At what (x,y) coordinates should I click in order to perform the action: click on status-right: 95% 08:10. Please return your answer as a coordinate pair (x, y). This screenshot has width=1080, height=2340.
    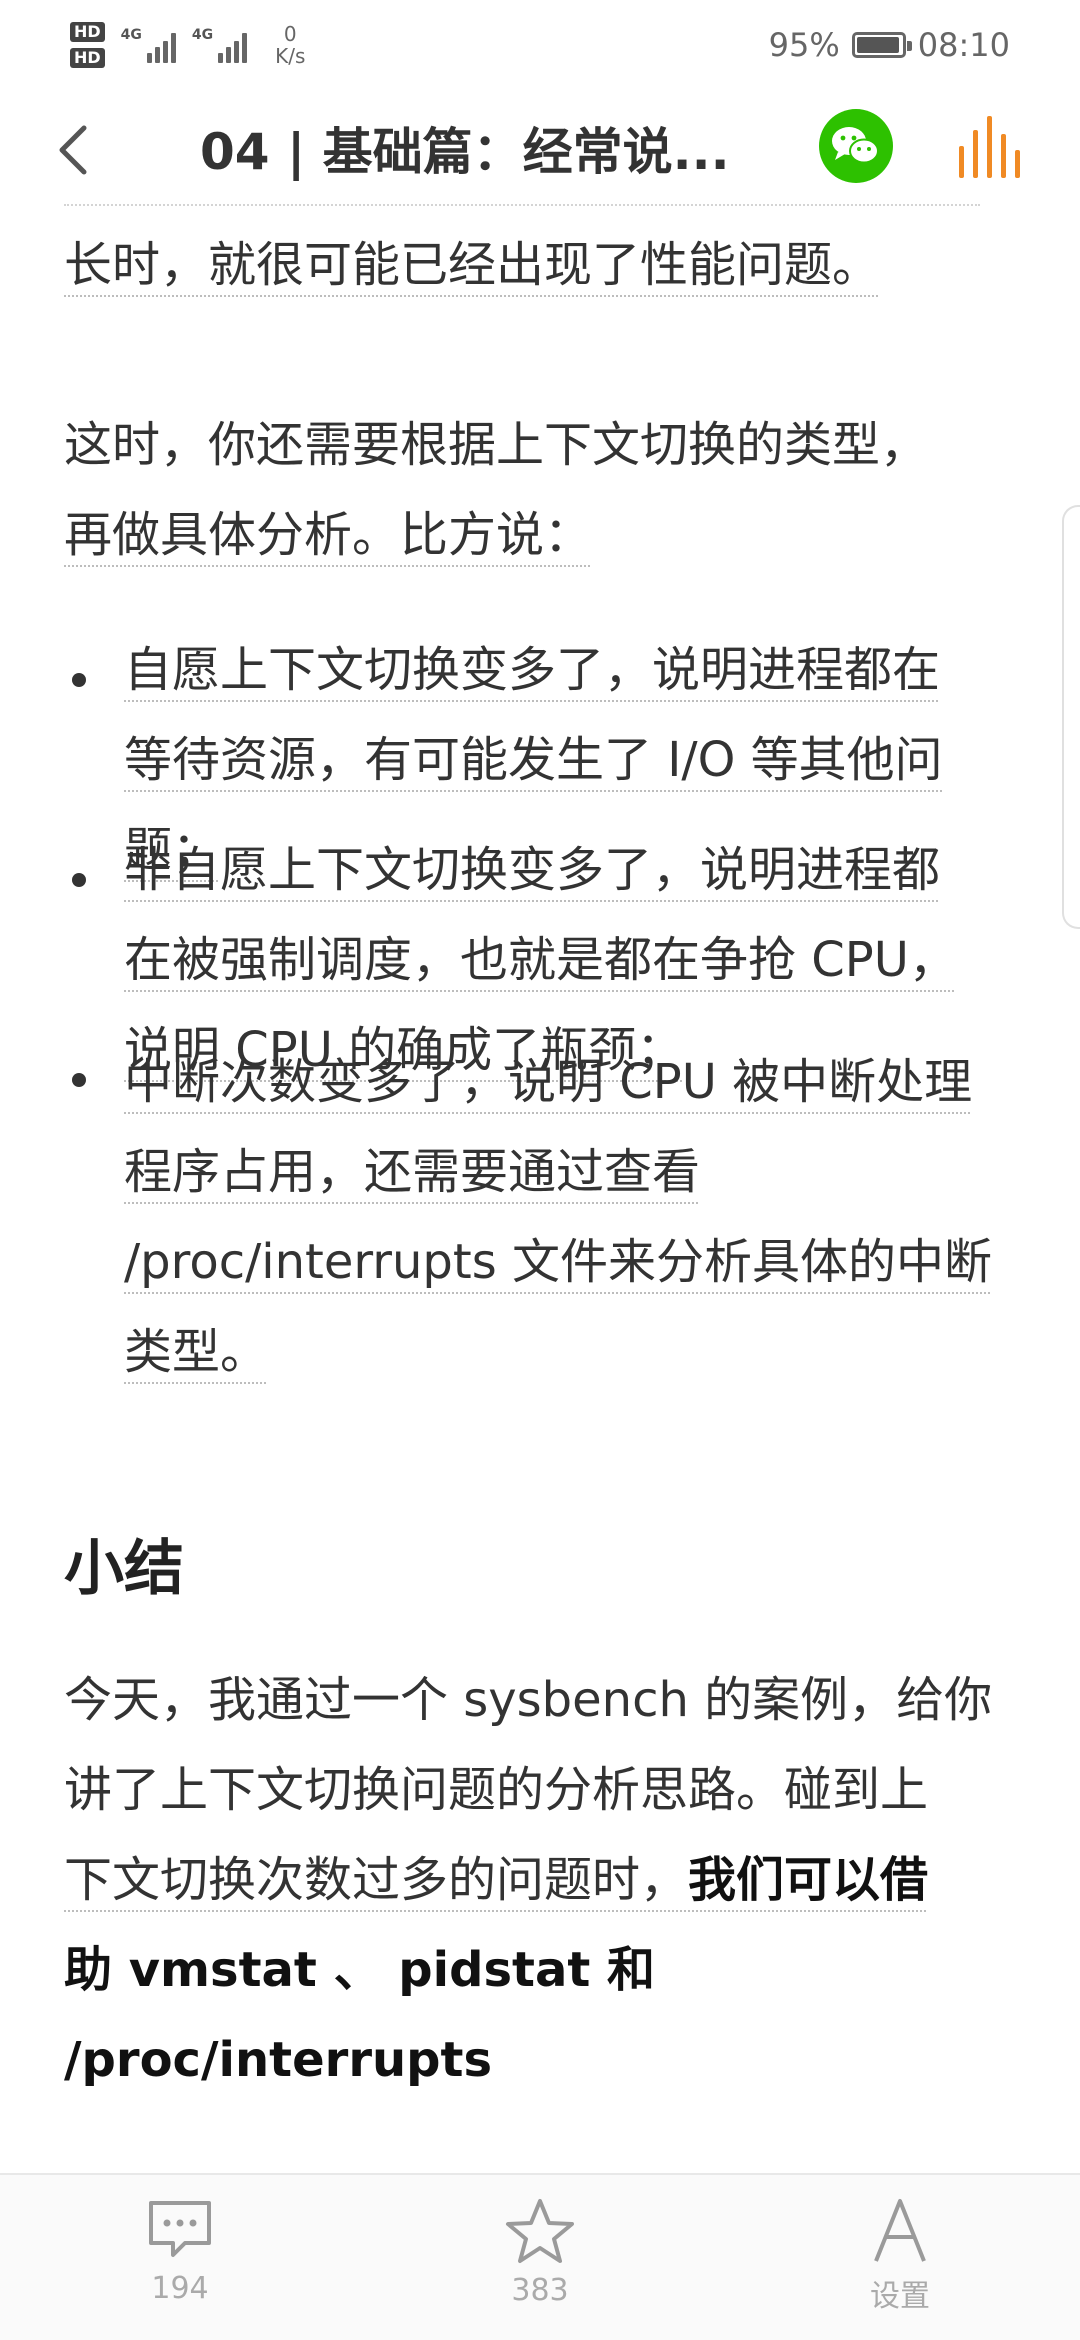
    Looking at the image, I should click on (889, 45).